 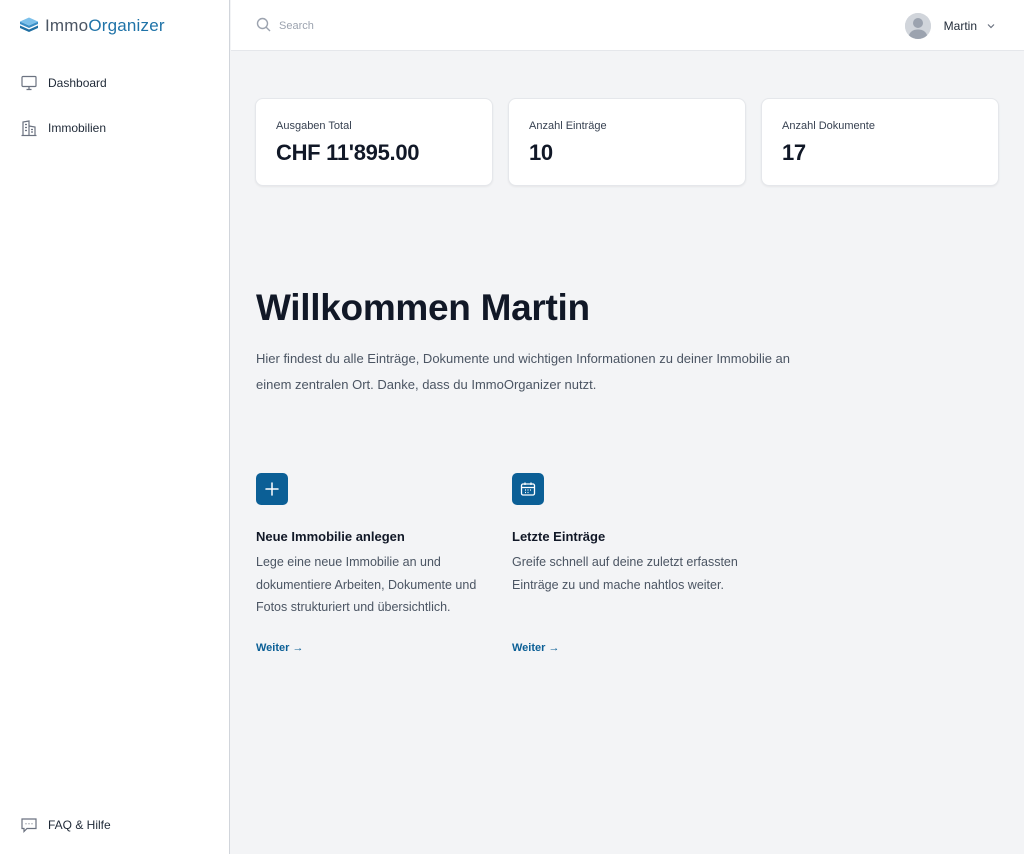 What do you see at coordinates (67, 25) in the screenshot?
I see `logo-text-immo: Immo` at bounding box center [67, 25].